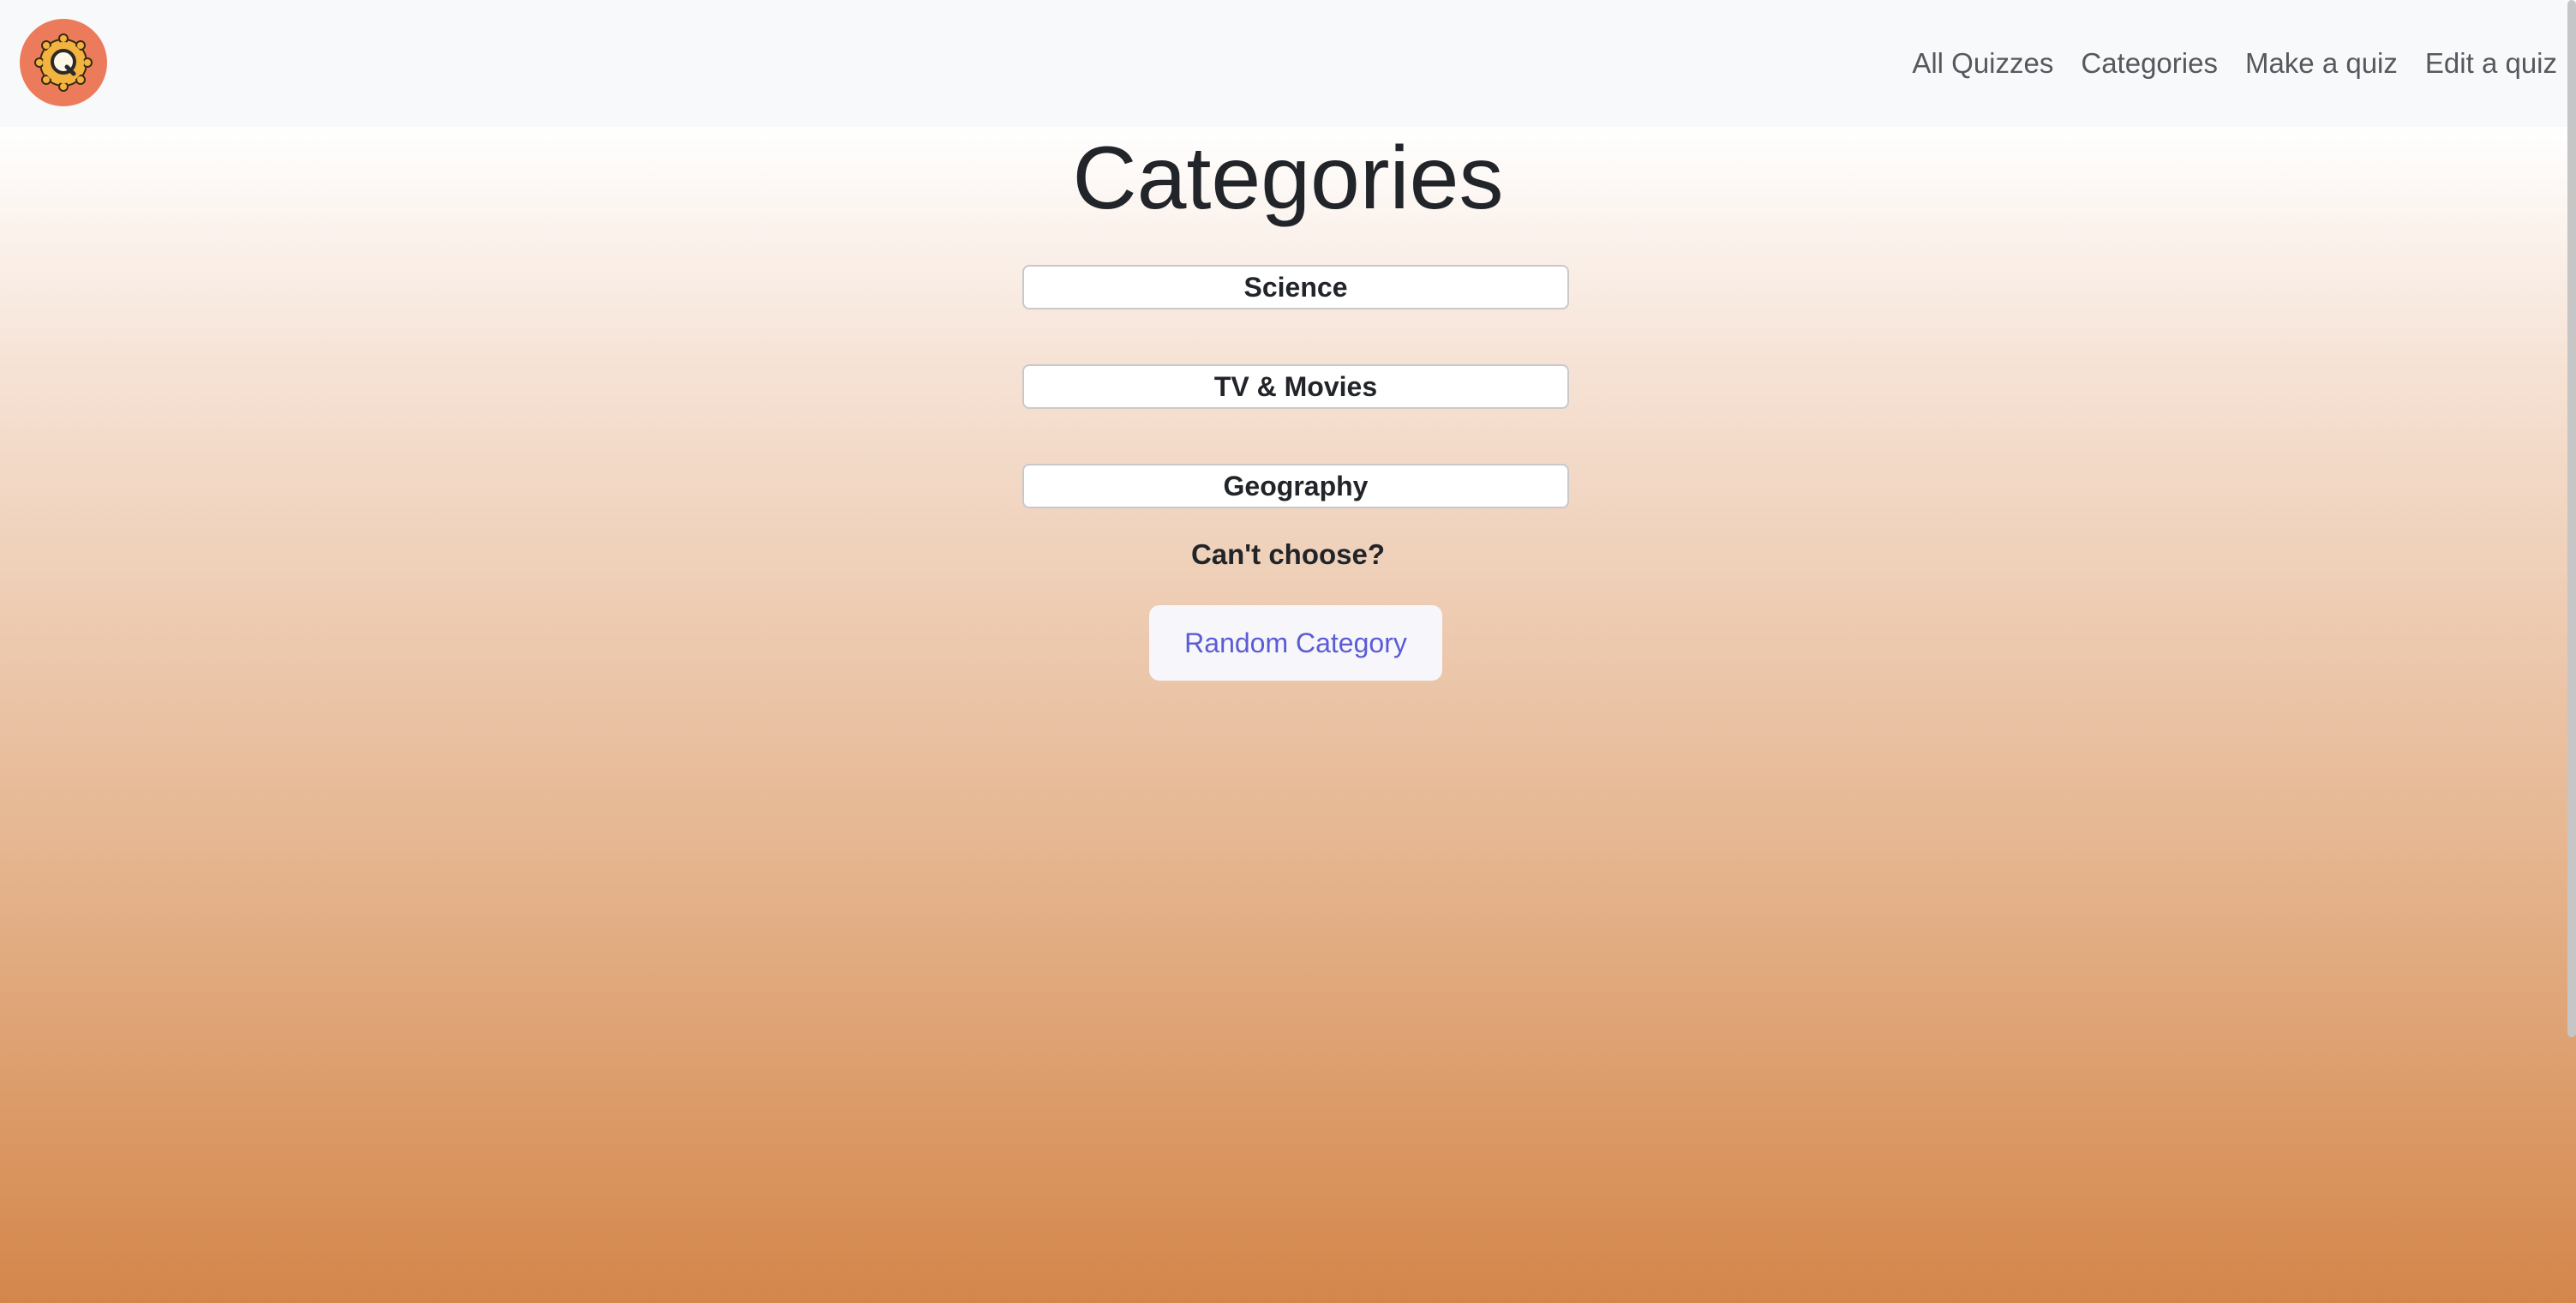  I want to click on nav-link-edit-a-quiz: Edit a quiz, so click(2491, 63).